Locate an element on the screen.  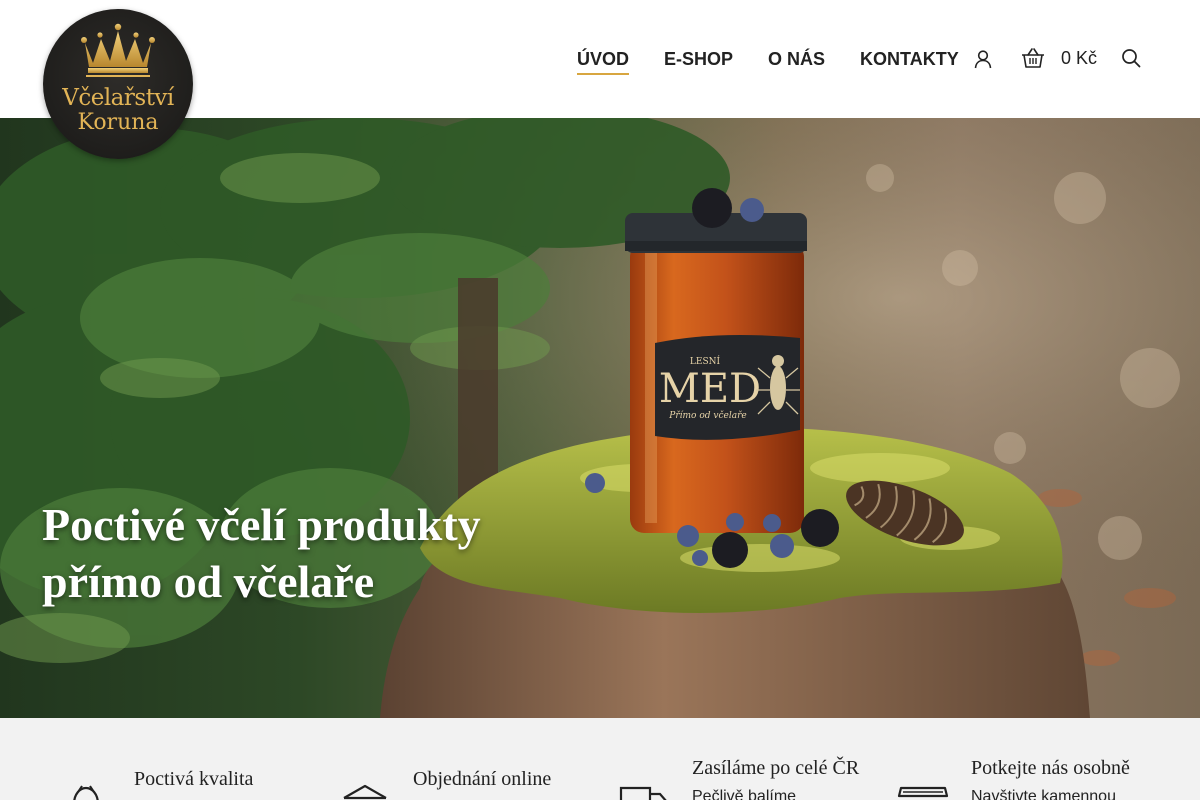
feature-subtitle: Pečlivě balíme is located at coordinates (744, 794).